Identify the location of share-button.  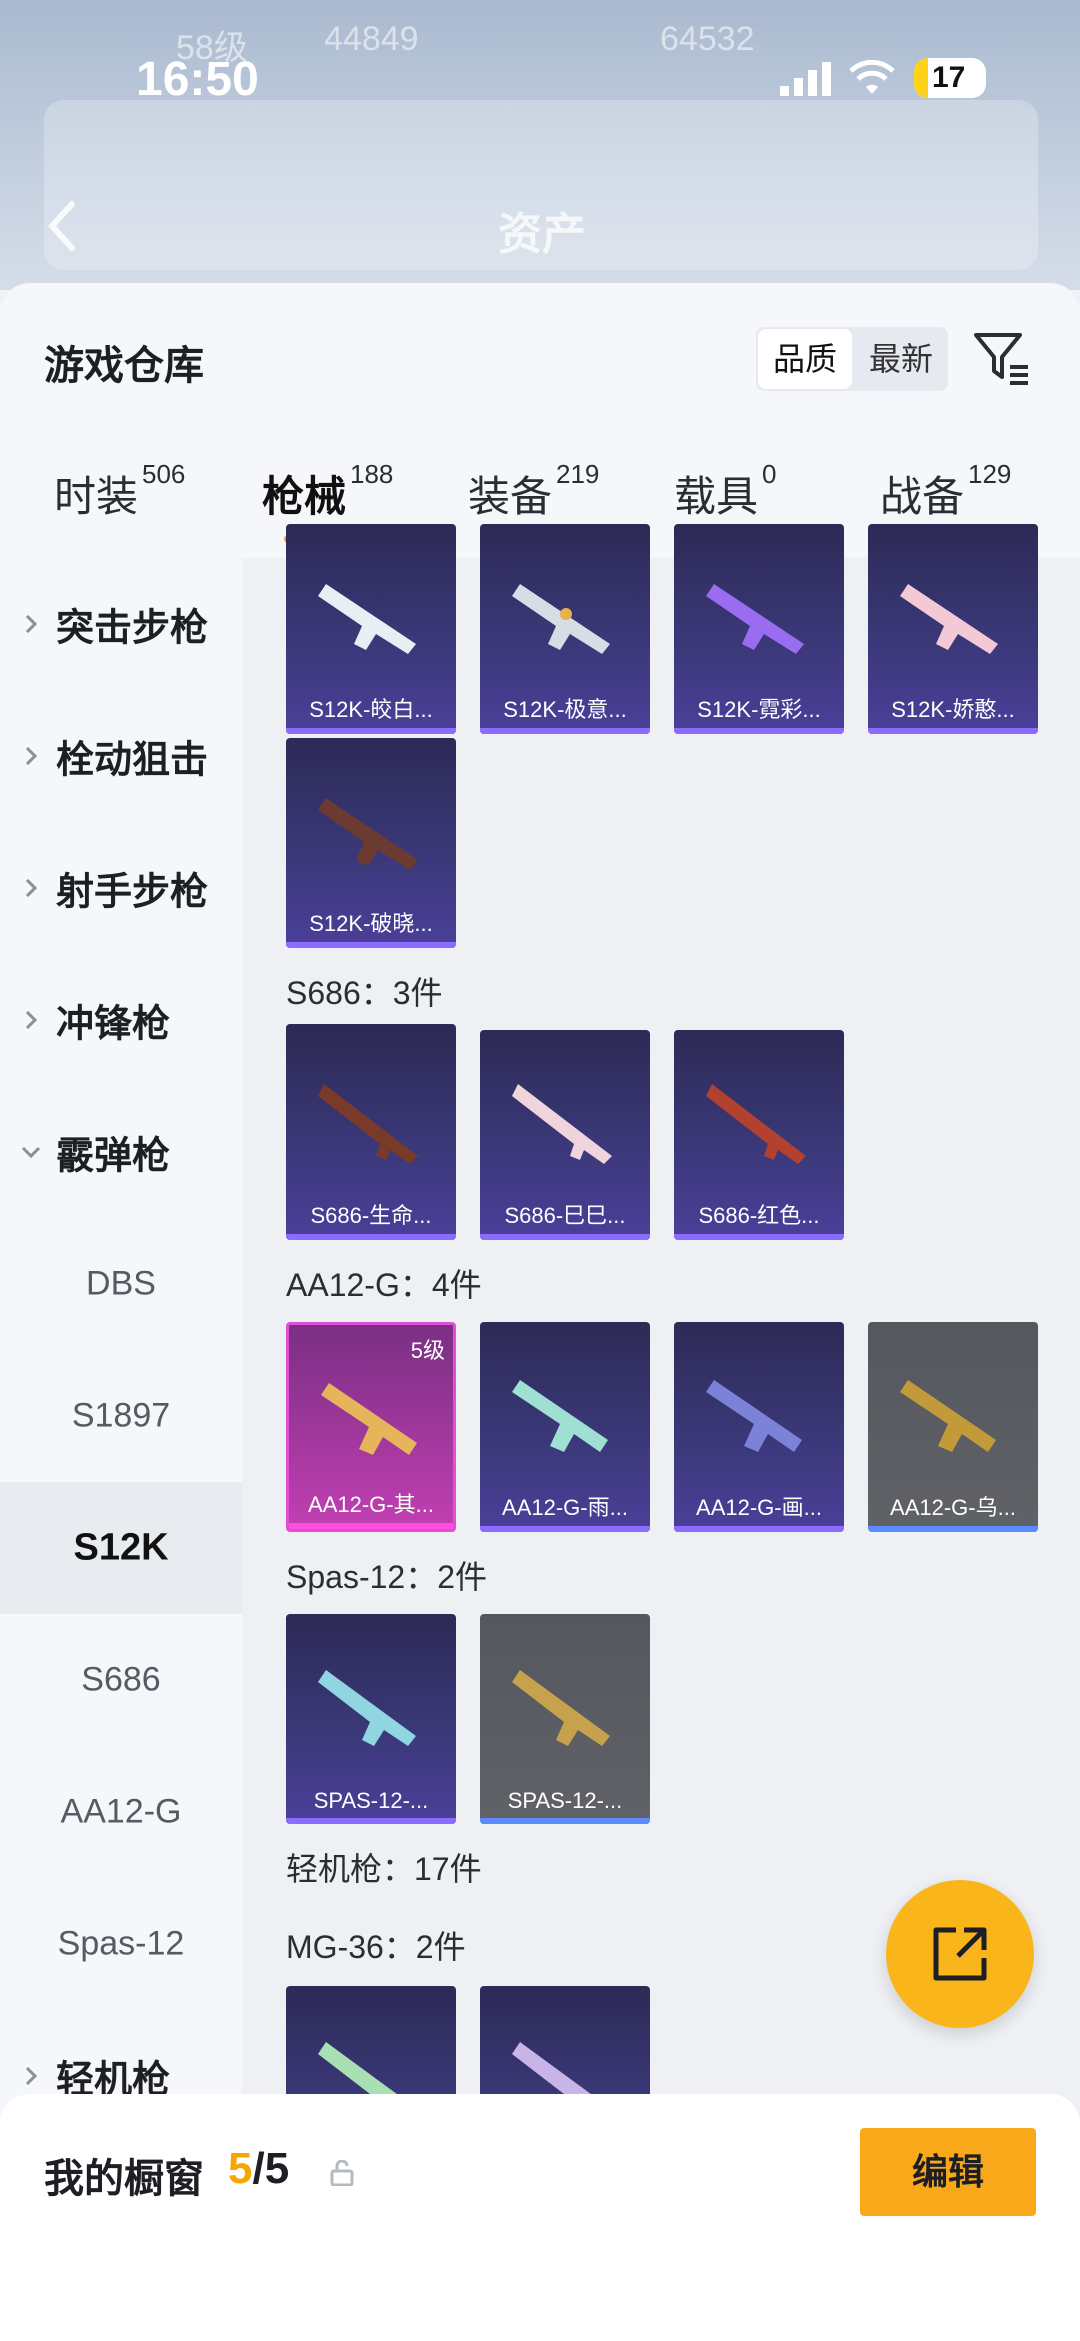
(960, 1954).